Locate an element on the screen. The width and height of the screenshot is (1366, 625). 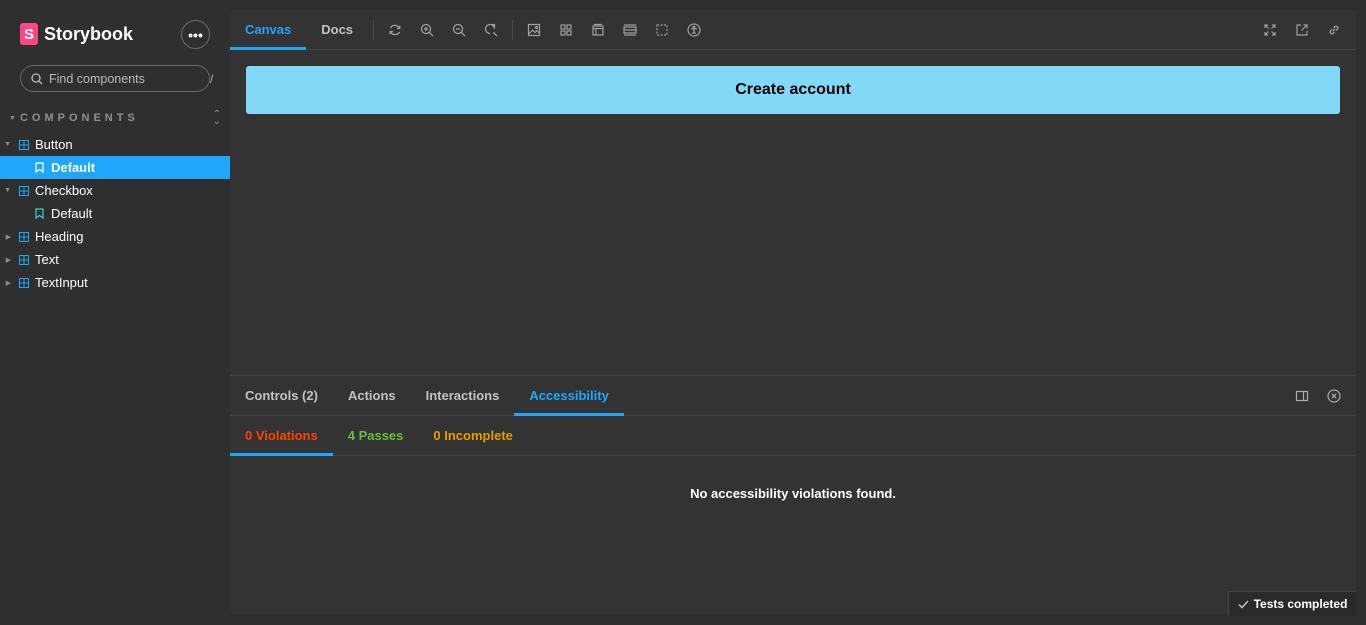
zoom-in-icon is located at coordinates (427, 30).